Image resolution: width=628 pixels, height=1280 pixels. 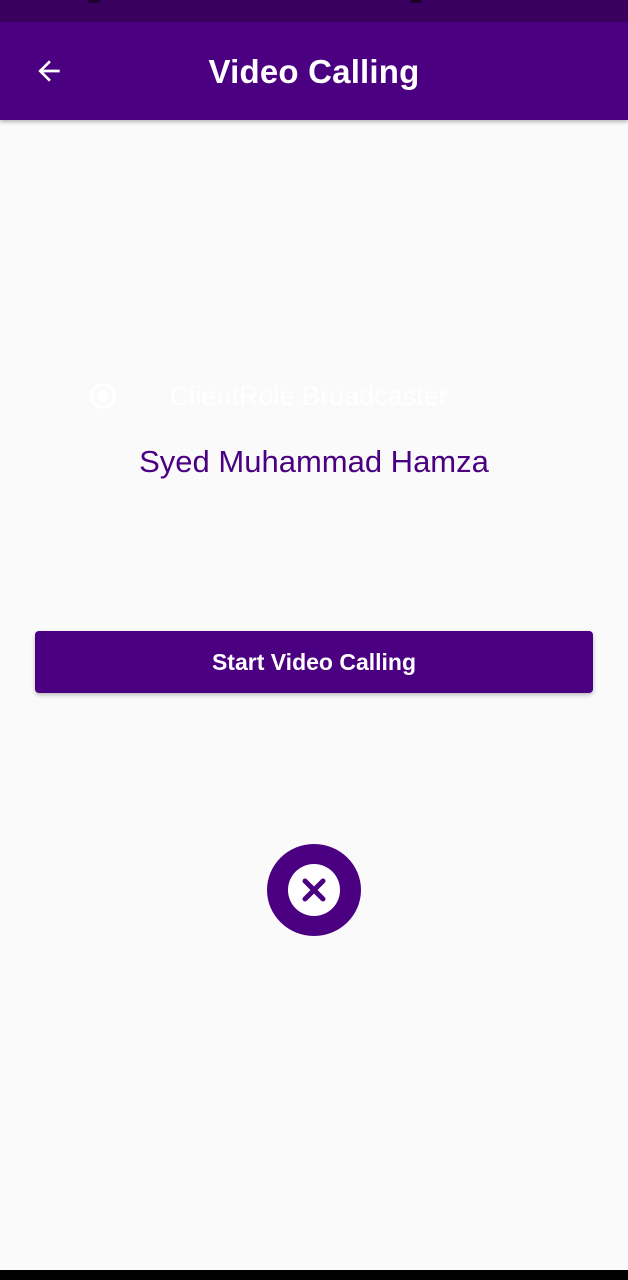 What do you see at coordinates (314, 461) in the screenshot?
I see `user-name: Syed Muhammad Hamza` at bounding box center [314, 461].